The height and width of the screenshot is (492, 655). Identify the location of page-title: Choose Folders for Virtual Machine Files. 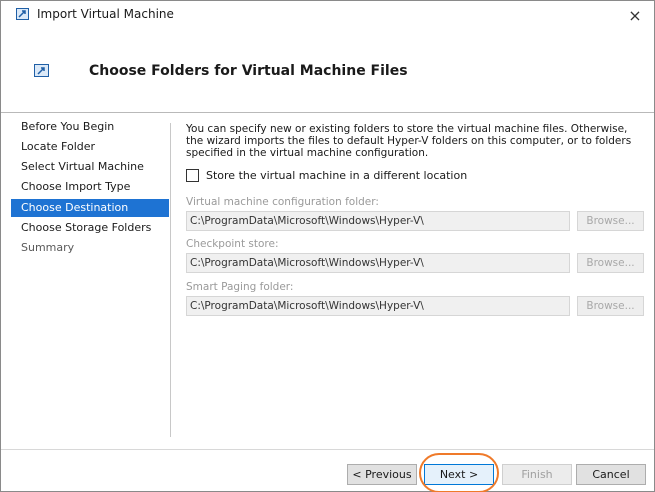
(248, 71).